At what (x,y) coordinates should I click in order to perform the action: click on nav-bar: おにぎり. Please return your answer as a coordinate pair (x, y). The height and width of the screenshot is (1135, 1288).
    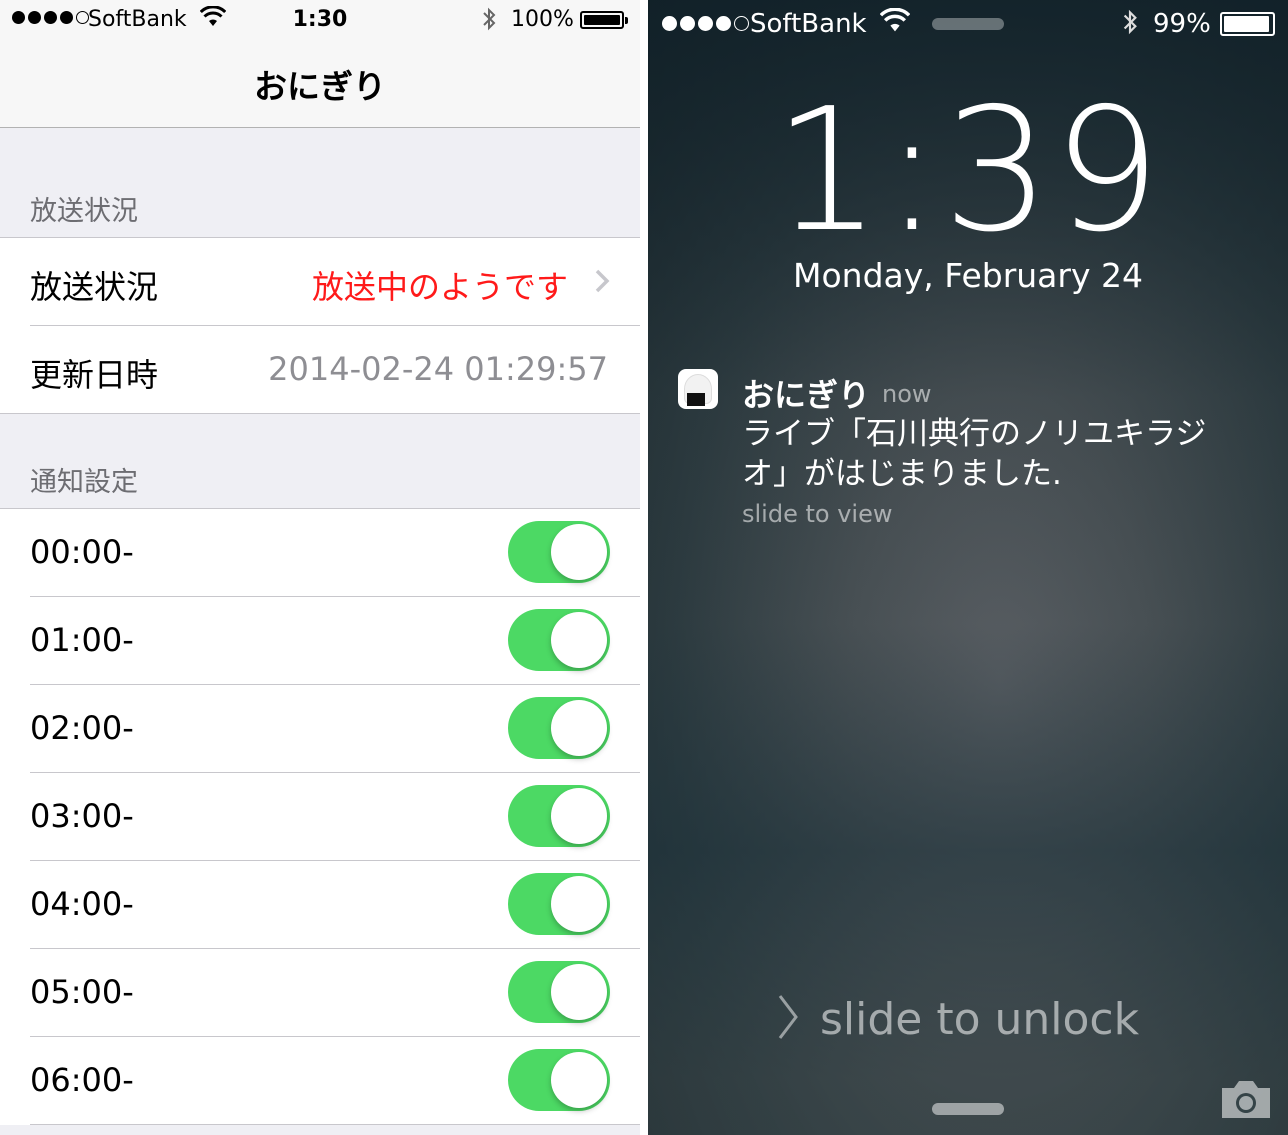
    Looking at the image, I should click on (320, 84).